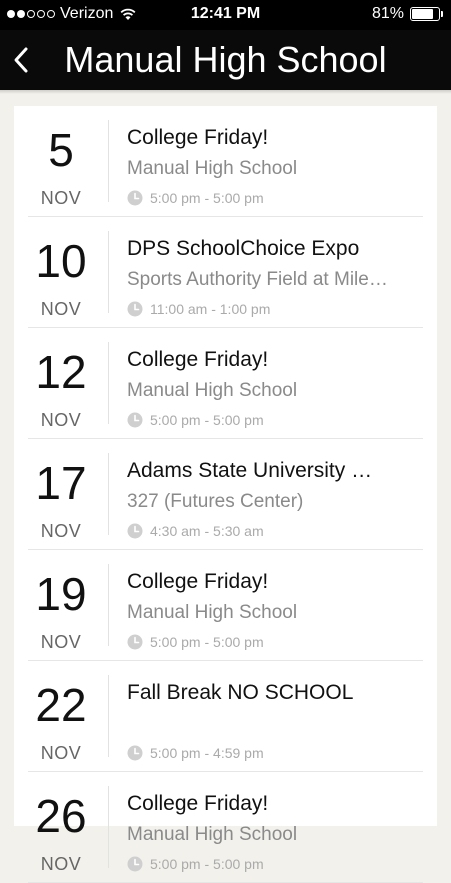 This screenshot has height=883, width=451. What do you see at coordinates (61, 261) in the screenshot?
I see `event-day: 10` at bounding box center [61, 261].